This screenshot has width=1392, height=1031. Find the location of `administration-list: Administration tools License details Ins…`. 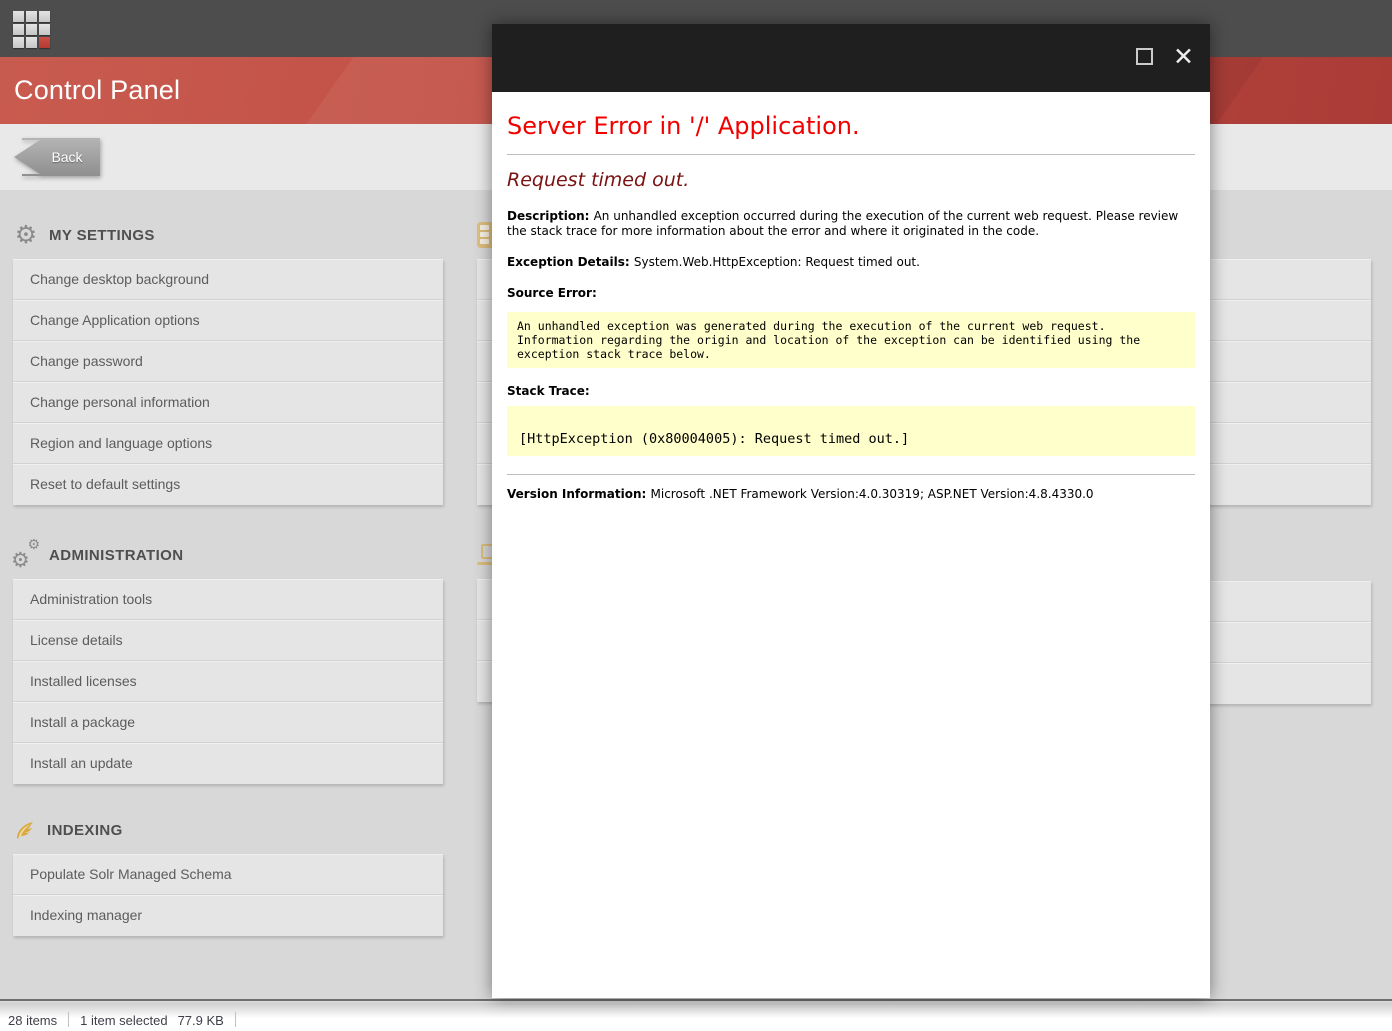

administration-list: Administration tools License details Ins… is located at coordinates (228, 681).